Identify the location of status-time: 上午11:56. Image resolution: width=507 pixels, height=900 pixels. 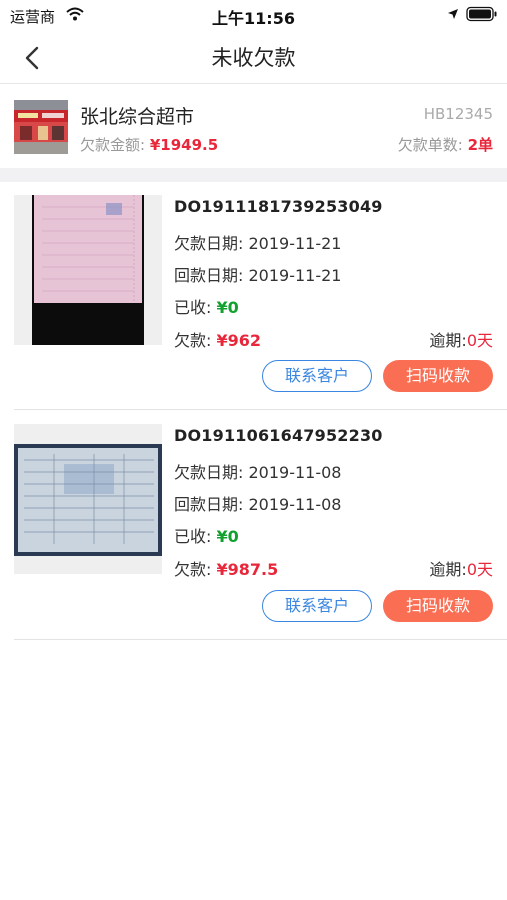
(253, 18).